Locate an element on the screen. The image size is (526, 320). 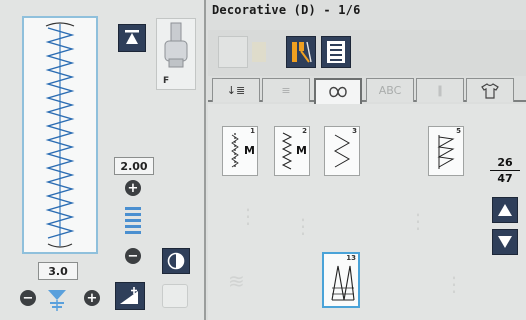
tab-decorative-stitches is located at coordinates (338, 91).